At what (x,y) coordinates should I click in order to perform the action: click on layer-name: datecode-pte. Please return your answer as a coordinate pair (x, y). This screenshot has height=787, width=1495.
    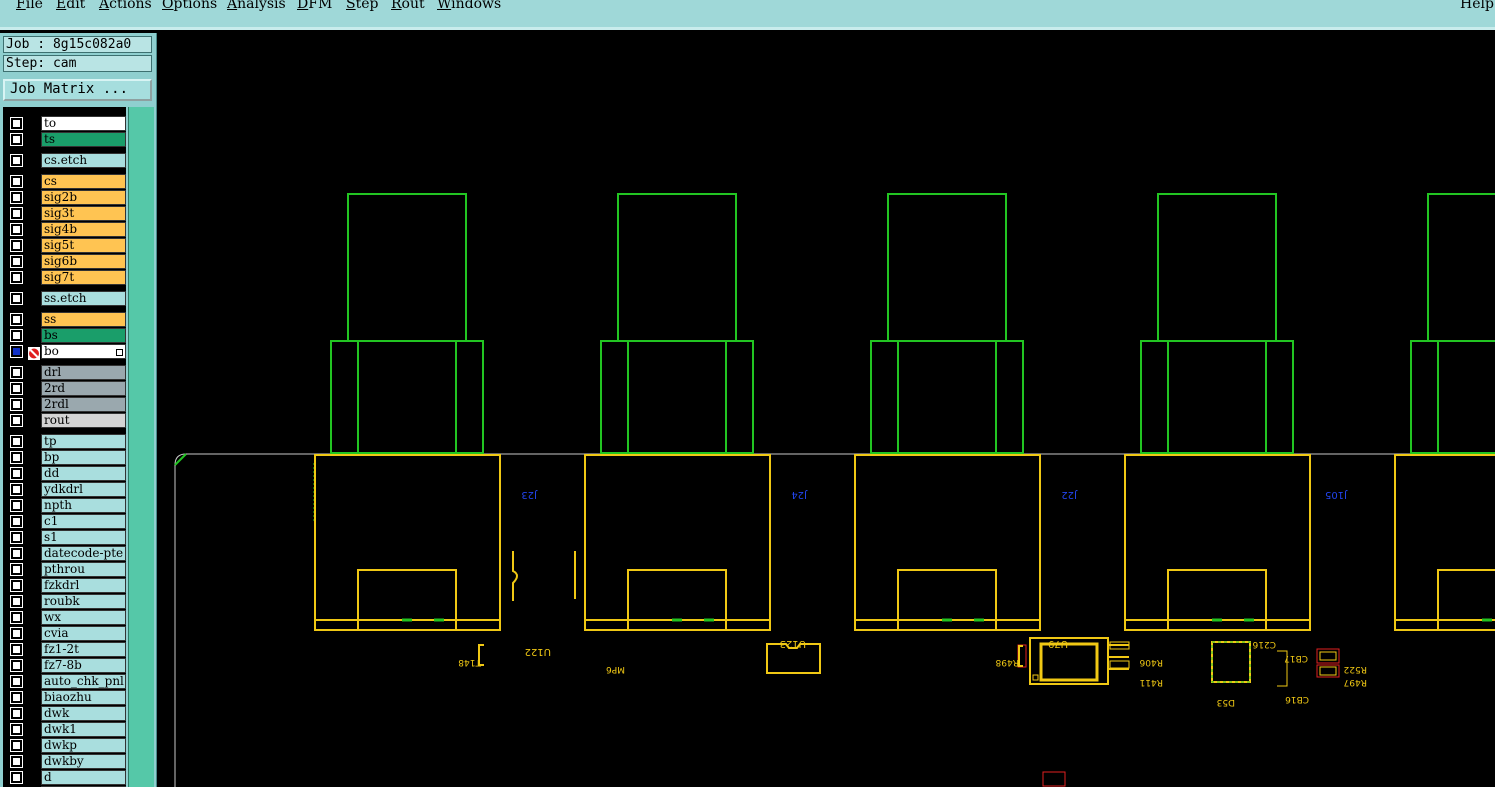
    Looking at the image, I should click on (83, 553).